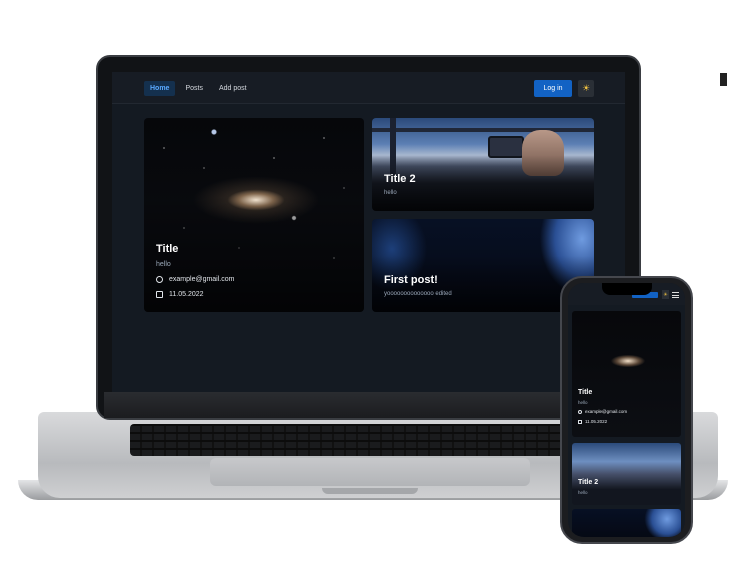 This screenshot has height=580, width=739. Describe the element at coordinates (723, 79) in the screenshot. I see `decorative-mark` at that location.